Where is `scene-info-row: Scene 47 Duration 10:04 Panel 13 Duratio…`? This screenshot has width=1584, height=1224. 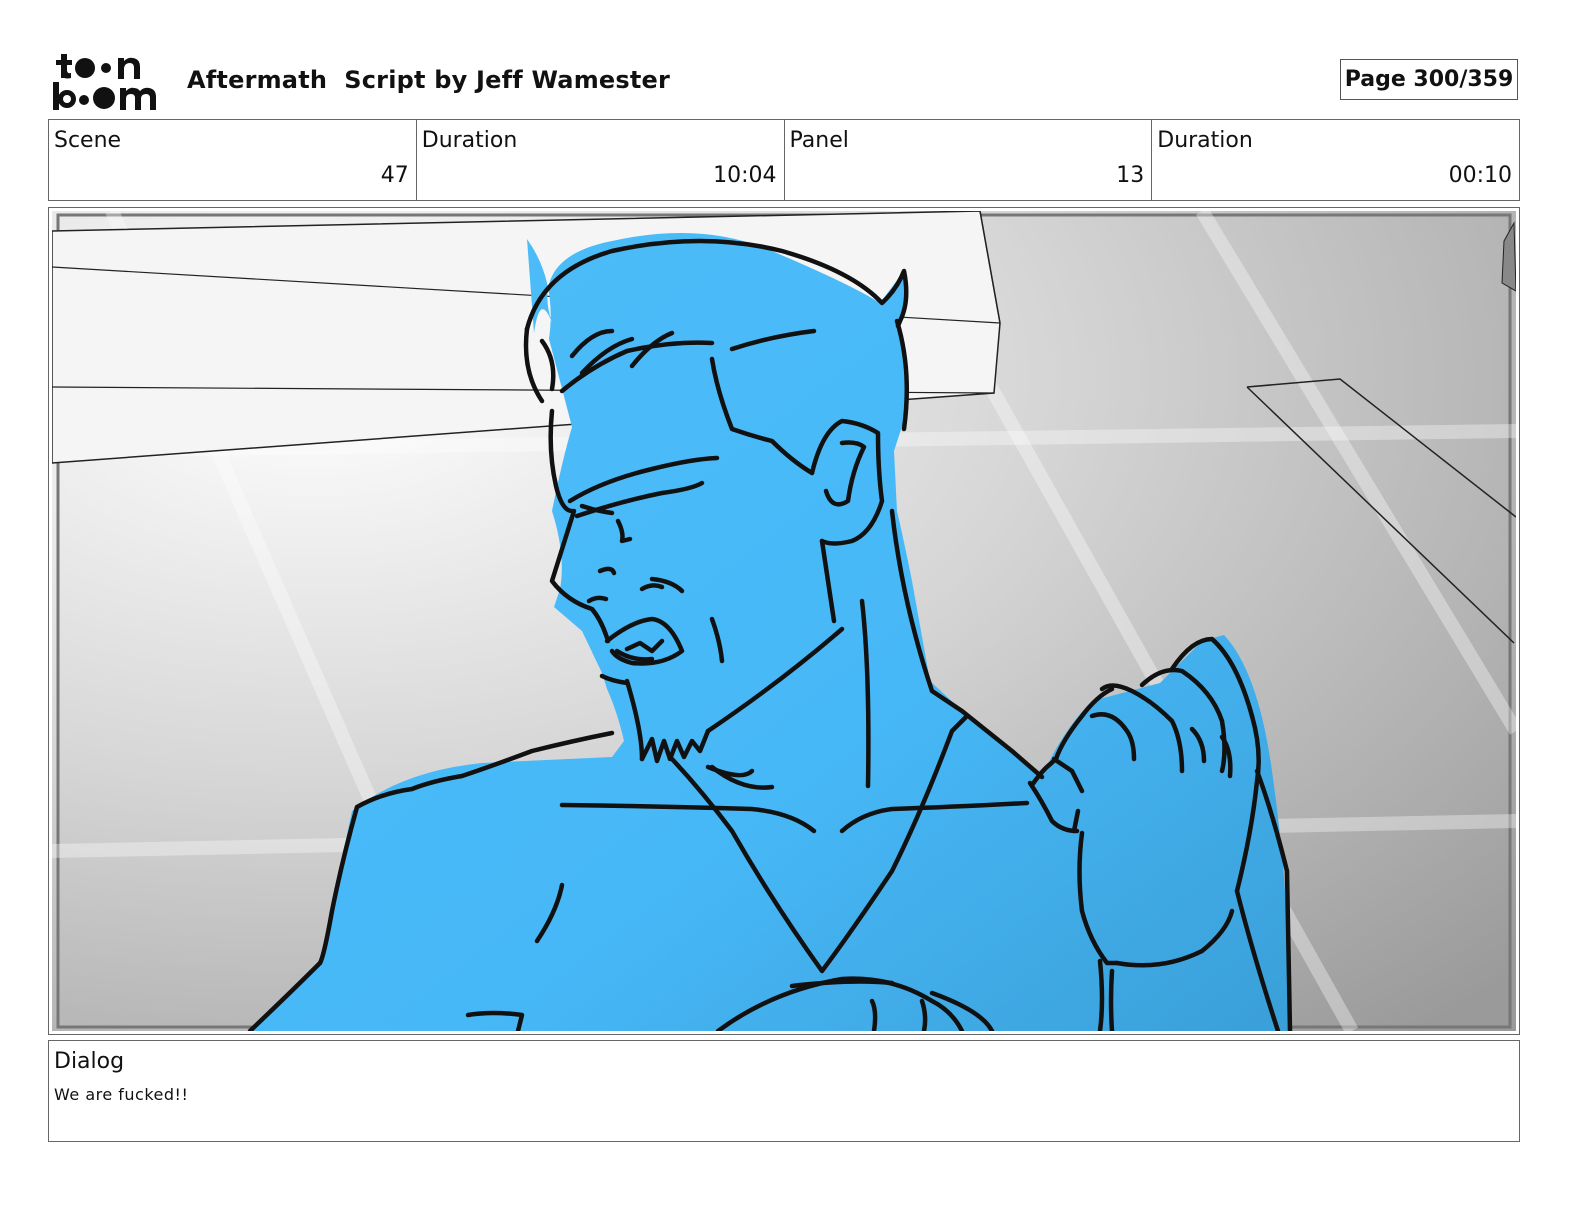
scene-info-row: Scene 47 Duration 10:04 Panel 13 Duratio… is located at coordinates (784, 160).